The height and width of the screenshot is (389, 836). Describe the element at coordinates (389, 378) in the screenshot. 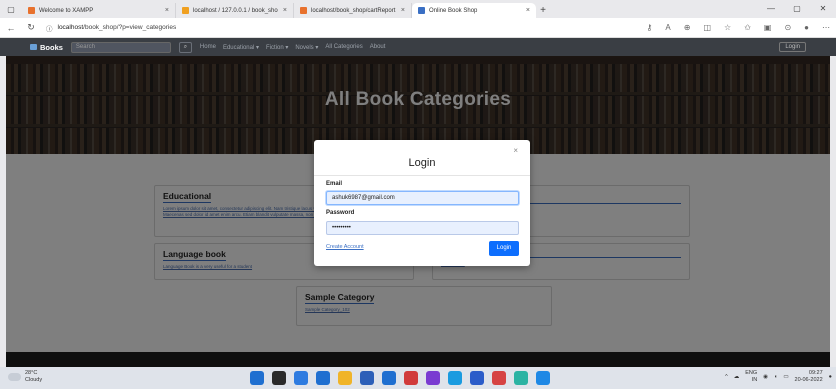

I see `mail-icon` at that location.